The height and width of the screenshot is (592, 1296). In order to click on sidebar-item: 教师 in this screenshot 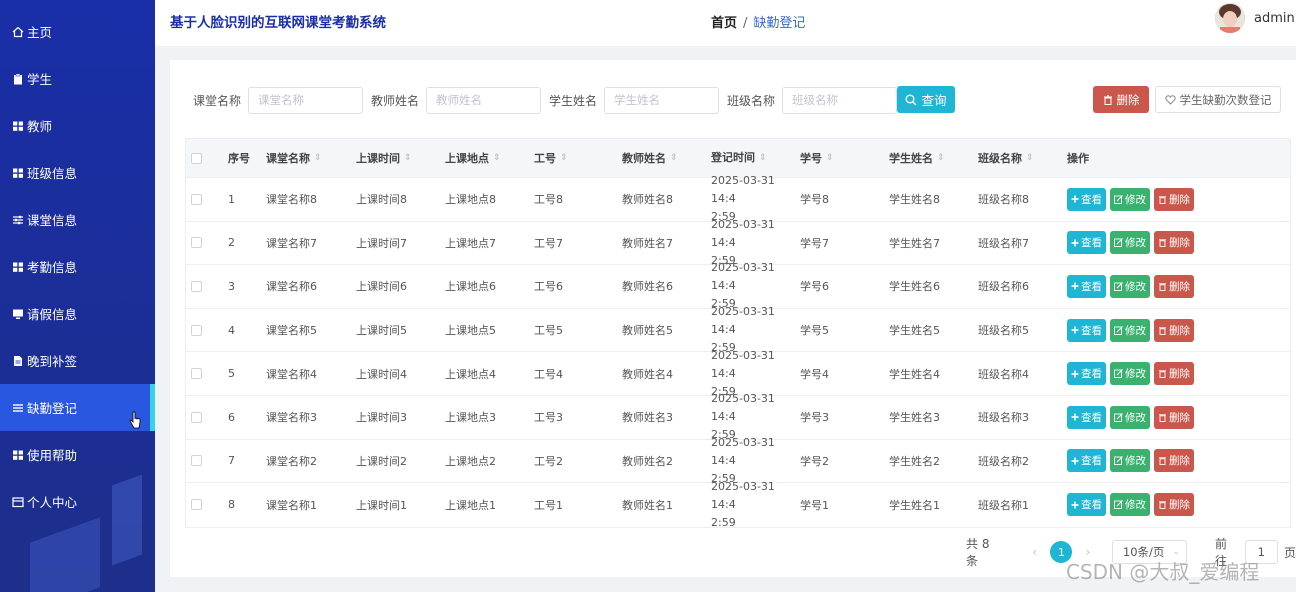, I will do `click(77, 125)`.